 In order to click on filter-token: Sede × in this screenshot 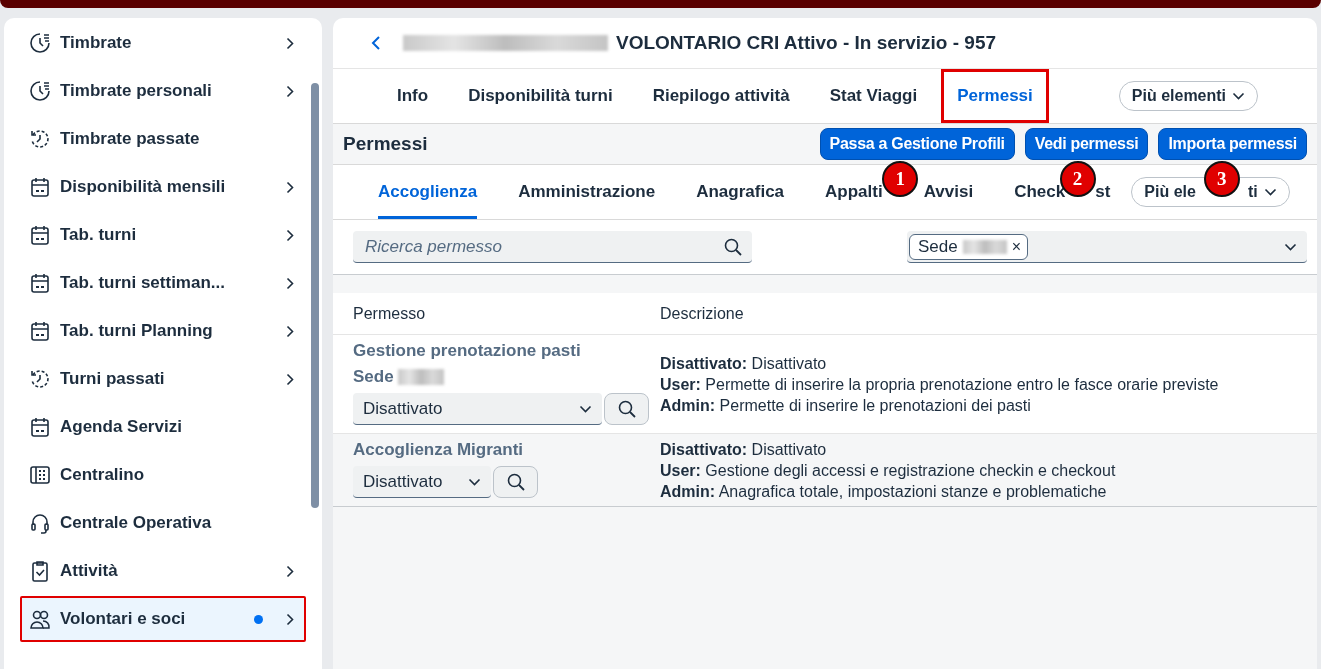, I will do `click(969, 246)`.